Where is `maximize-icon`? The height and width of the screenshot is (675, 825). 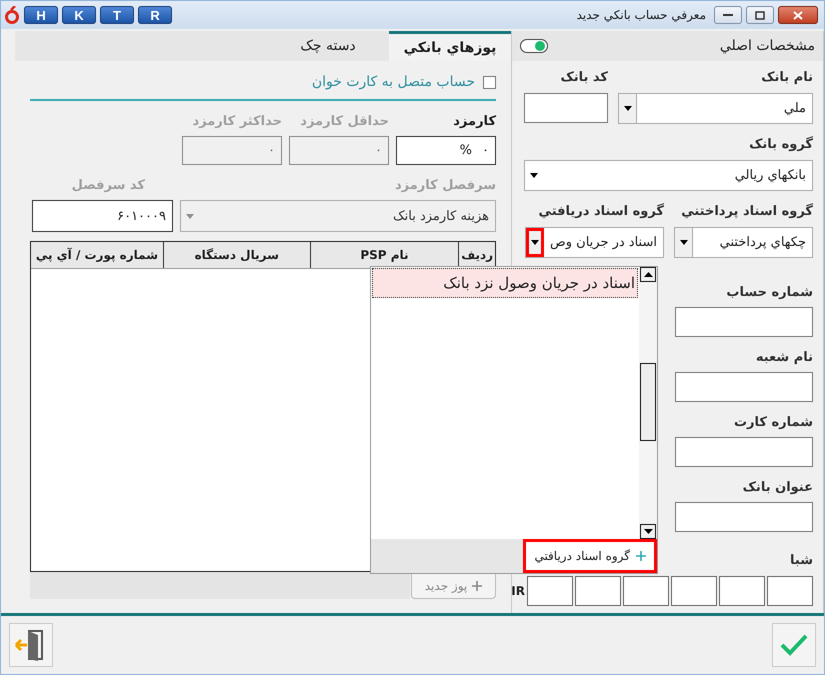
maximize-icon is located at coordinates (760, 15).